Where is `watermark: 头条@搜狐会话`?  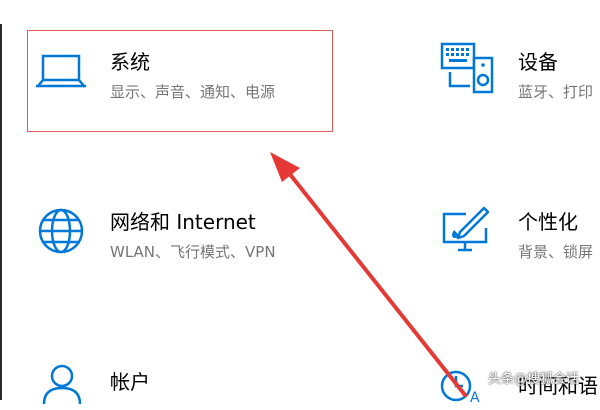
watermark: 头条@搜狐会话 is located at coordinates (534, 379).